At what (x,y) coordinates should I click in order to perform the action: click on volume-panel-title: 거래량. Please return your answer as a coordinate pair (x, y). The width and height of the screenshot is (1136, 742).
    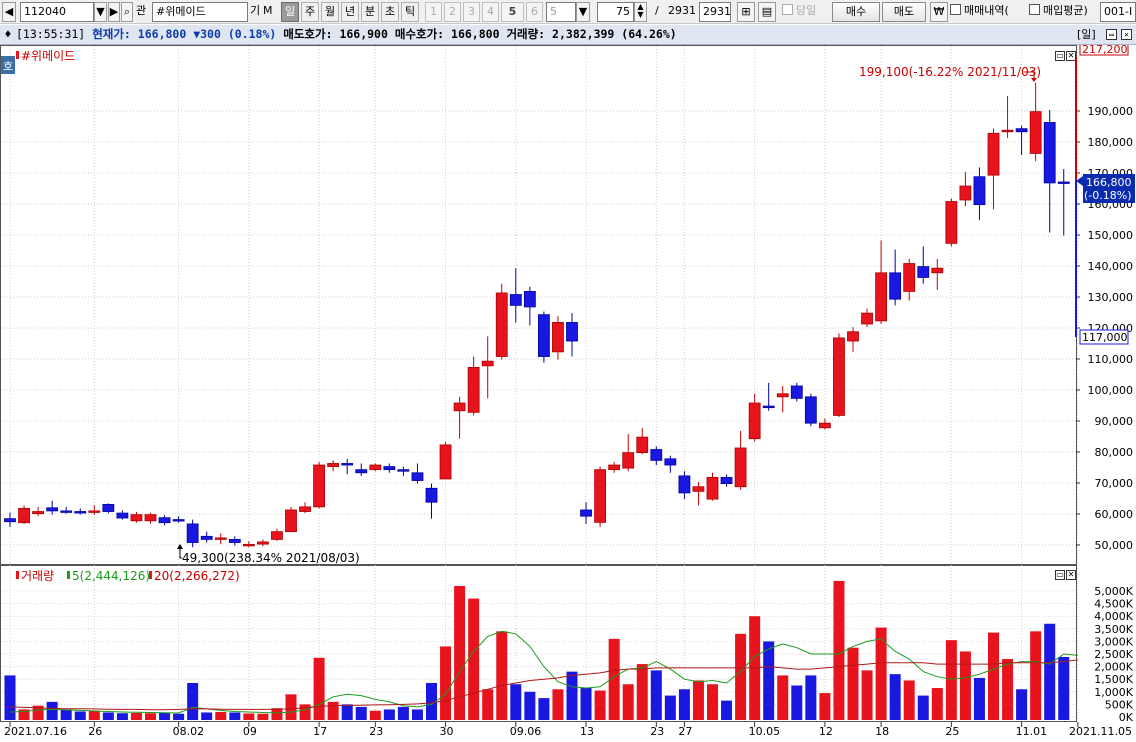
    Looking at the image, I should click on (37, 576).